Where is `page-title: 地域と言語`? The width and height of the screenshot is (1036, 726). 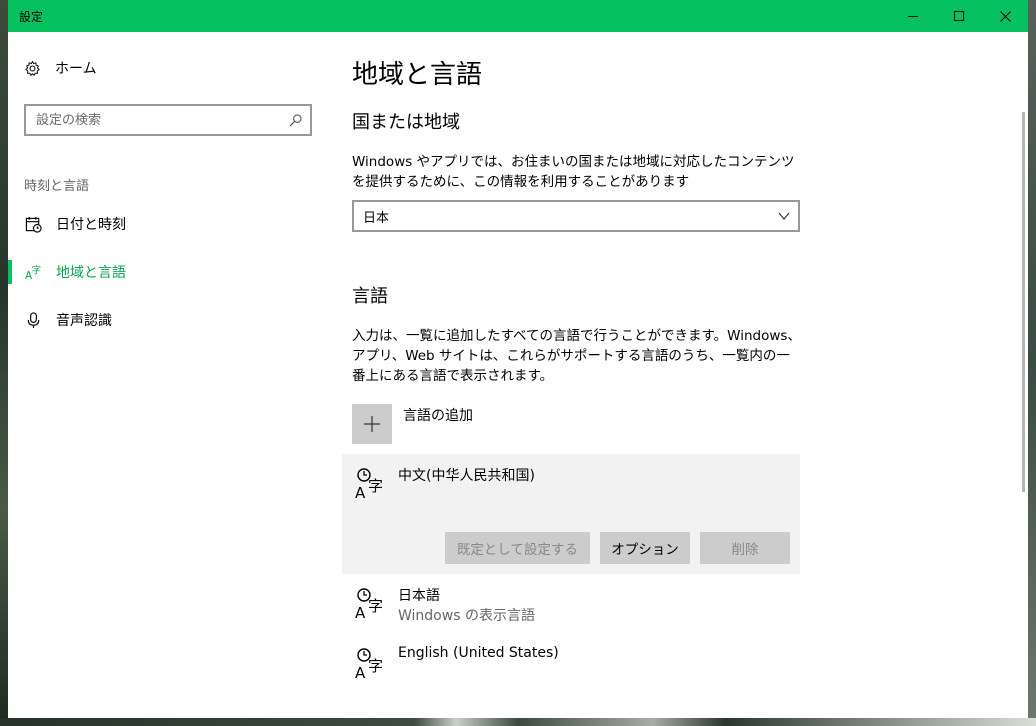 page-title: 地域と言語 is located at coordinates (417, 75).